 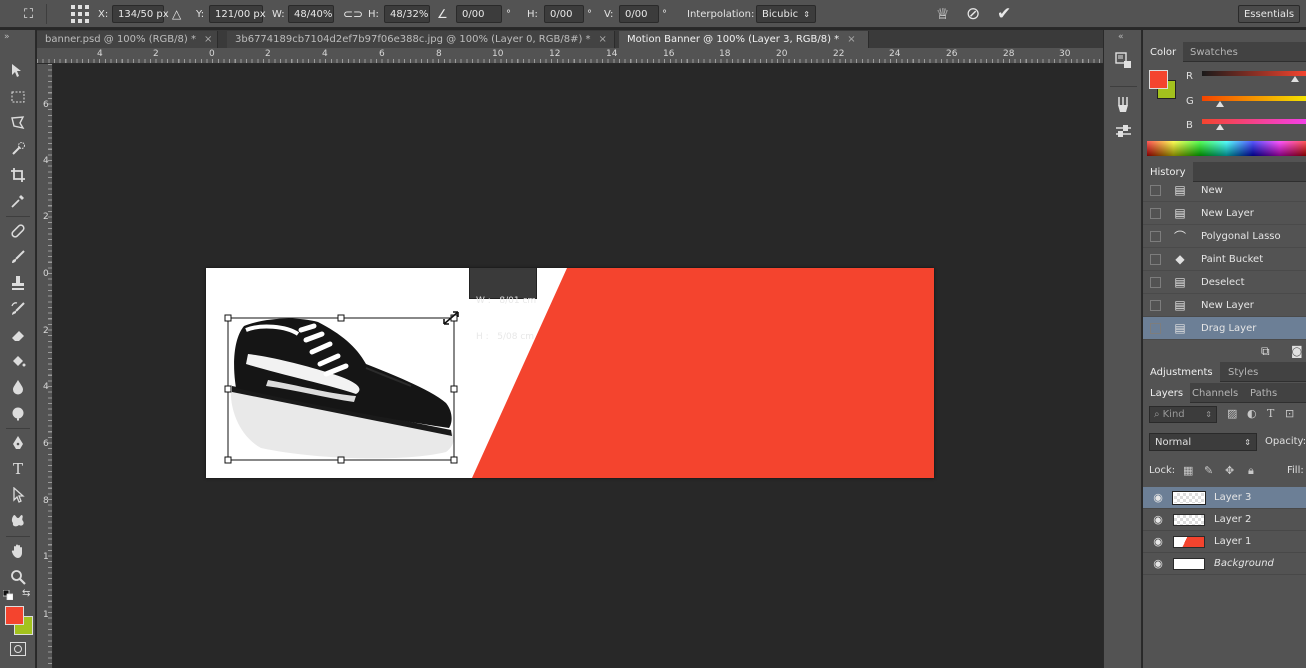 I want to click on lock-image-icon: ✎, so click(x=1208, y=470).